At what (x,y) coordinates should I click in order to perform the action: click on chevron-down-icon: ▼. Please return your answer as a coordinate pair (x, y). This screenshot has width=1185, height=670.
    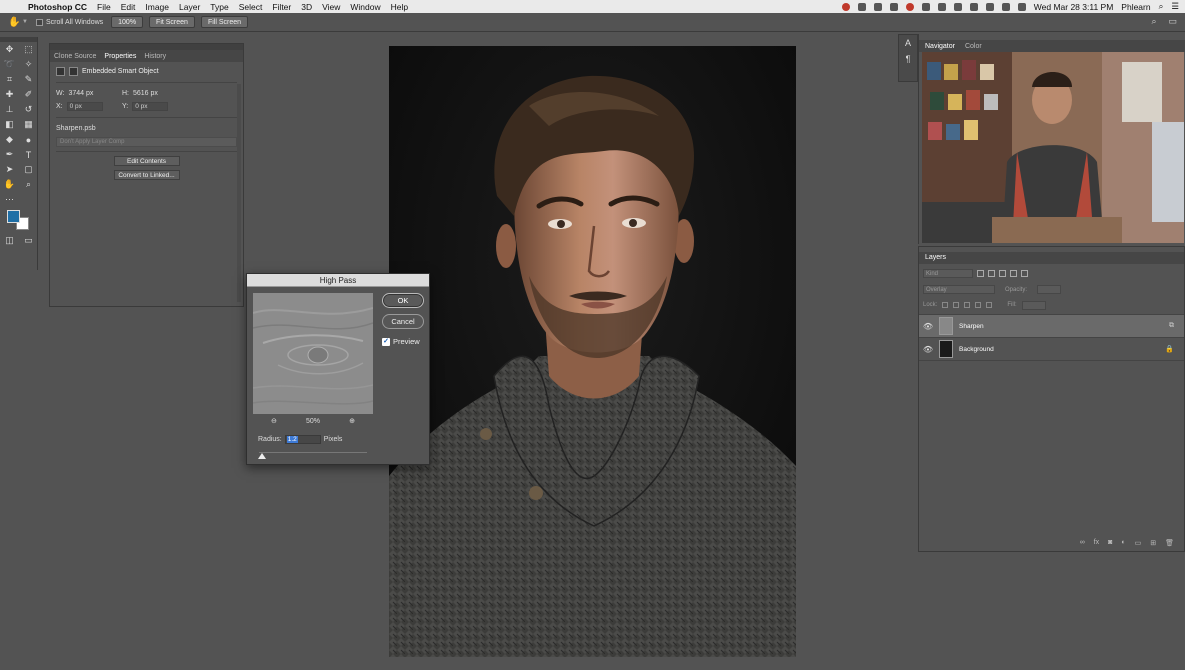
    Looking at the image, I should click on (25, 22).